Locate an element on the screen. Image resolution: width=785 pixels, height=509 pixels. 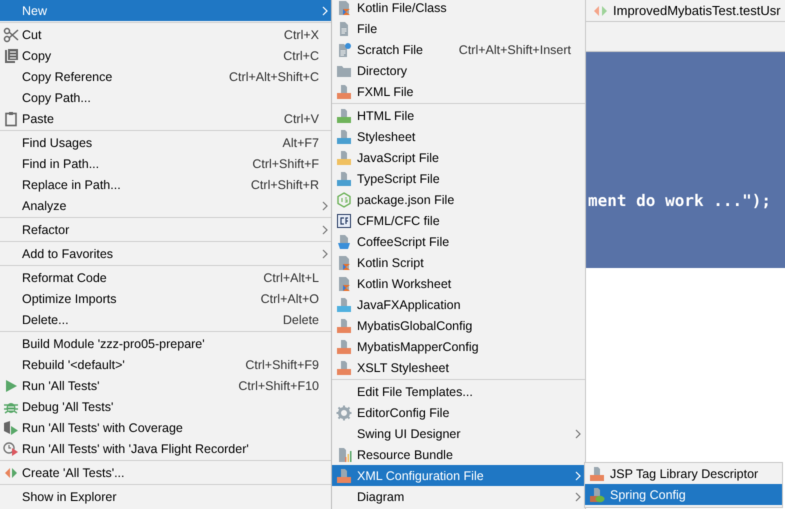
menu-item: FXML File is located at coordinates (458, 91).